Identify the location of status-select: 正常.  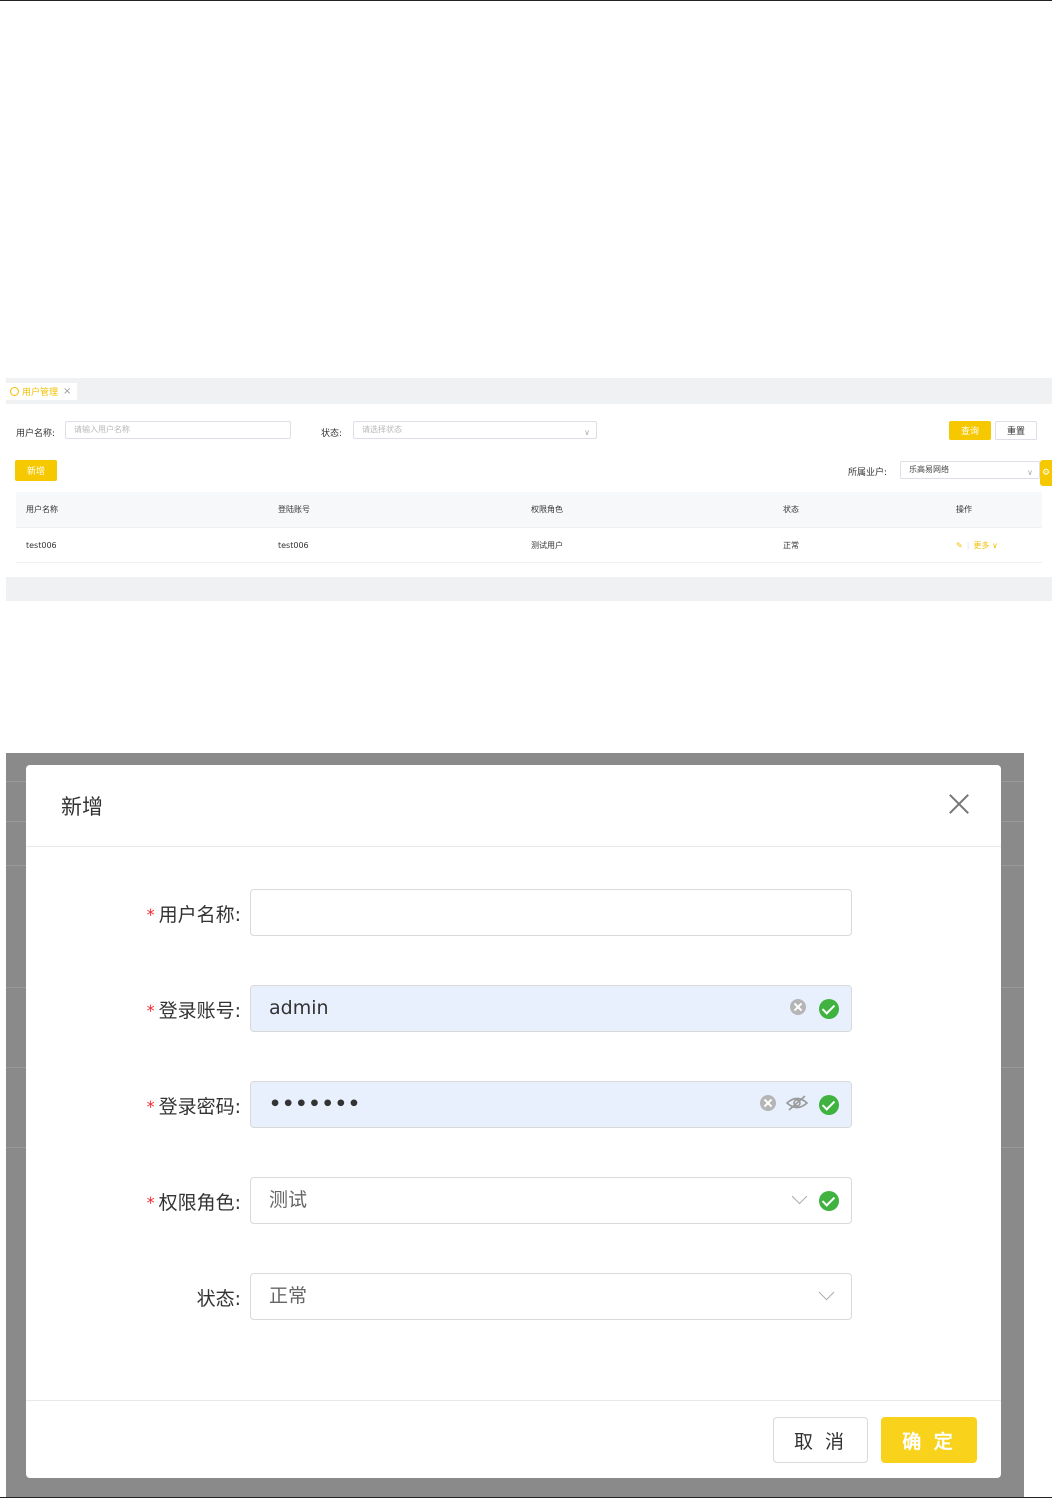
(551, 1296).